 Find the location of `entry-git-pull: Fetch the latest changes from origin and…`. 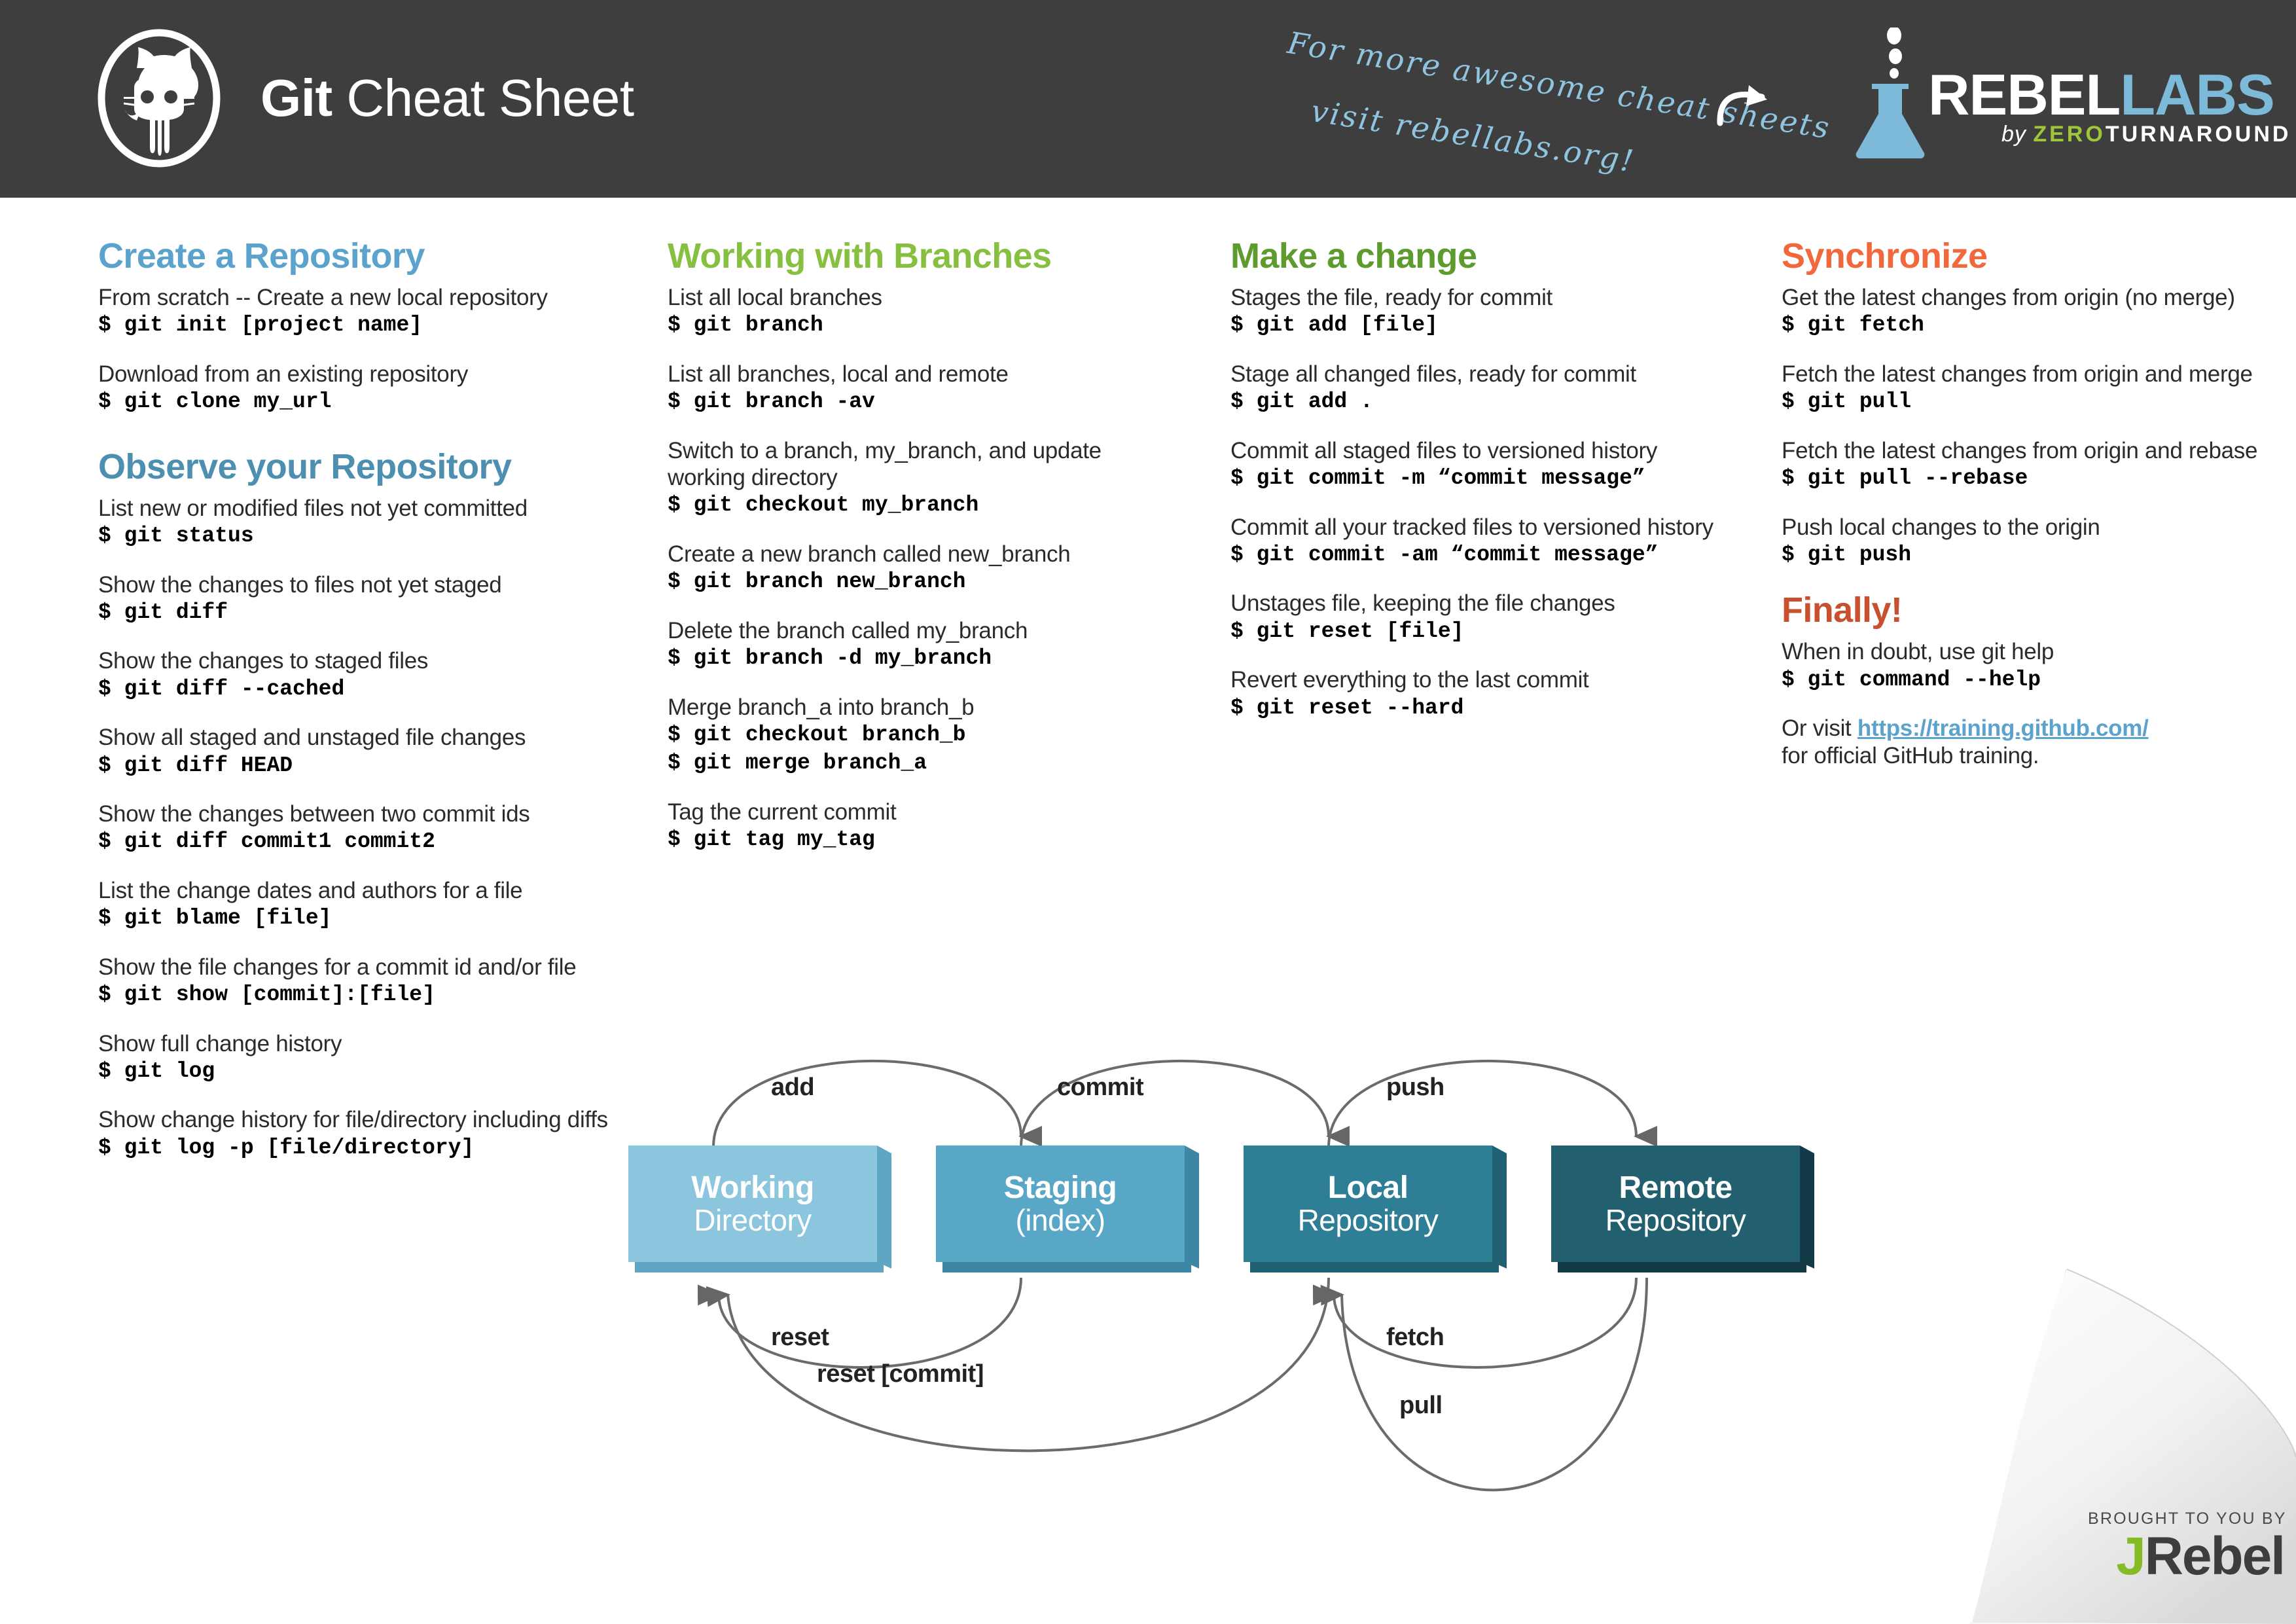

entry-git-pull: Fetch the latest changes from origin and… is located at coordinates (2024, 388).